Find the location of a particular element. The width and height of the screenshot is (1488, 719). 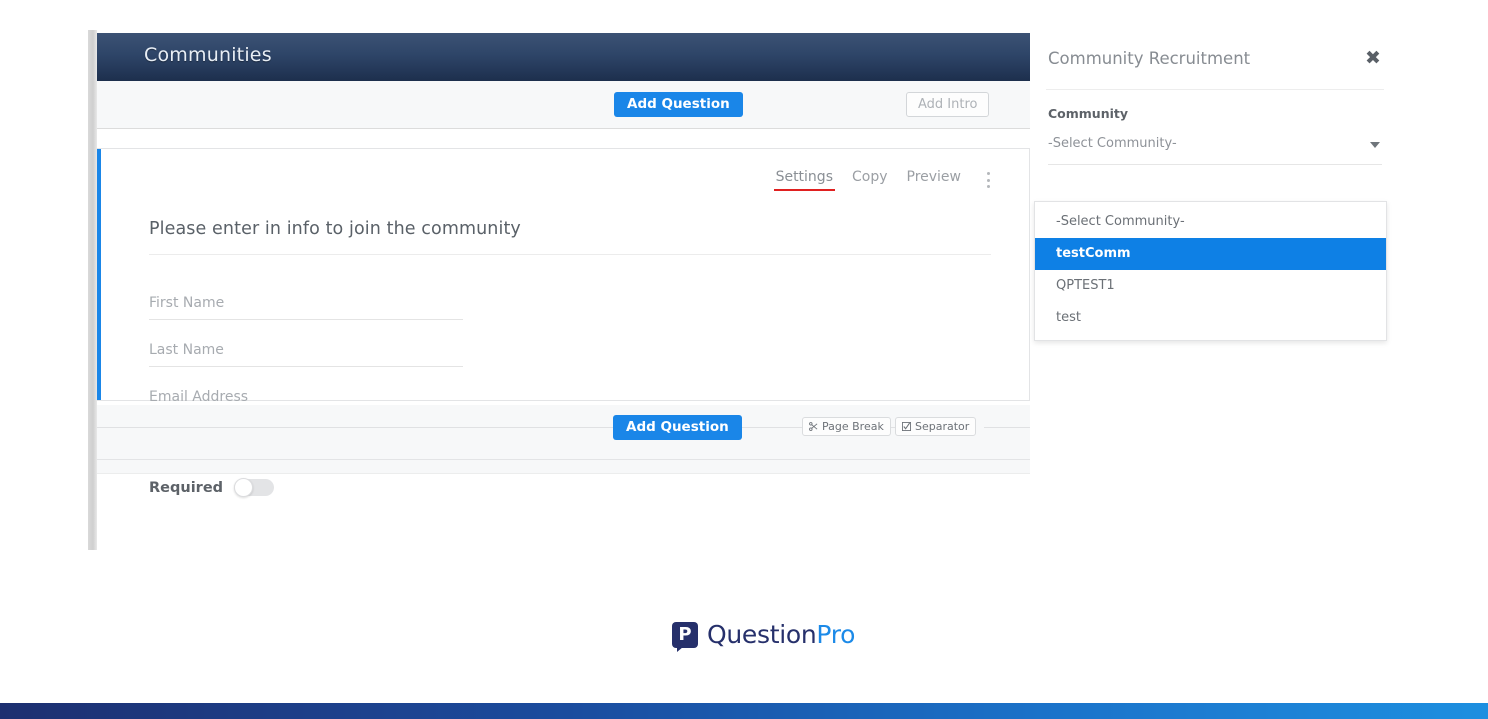

more-vertical-icon is located at coordinates (988, 180).